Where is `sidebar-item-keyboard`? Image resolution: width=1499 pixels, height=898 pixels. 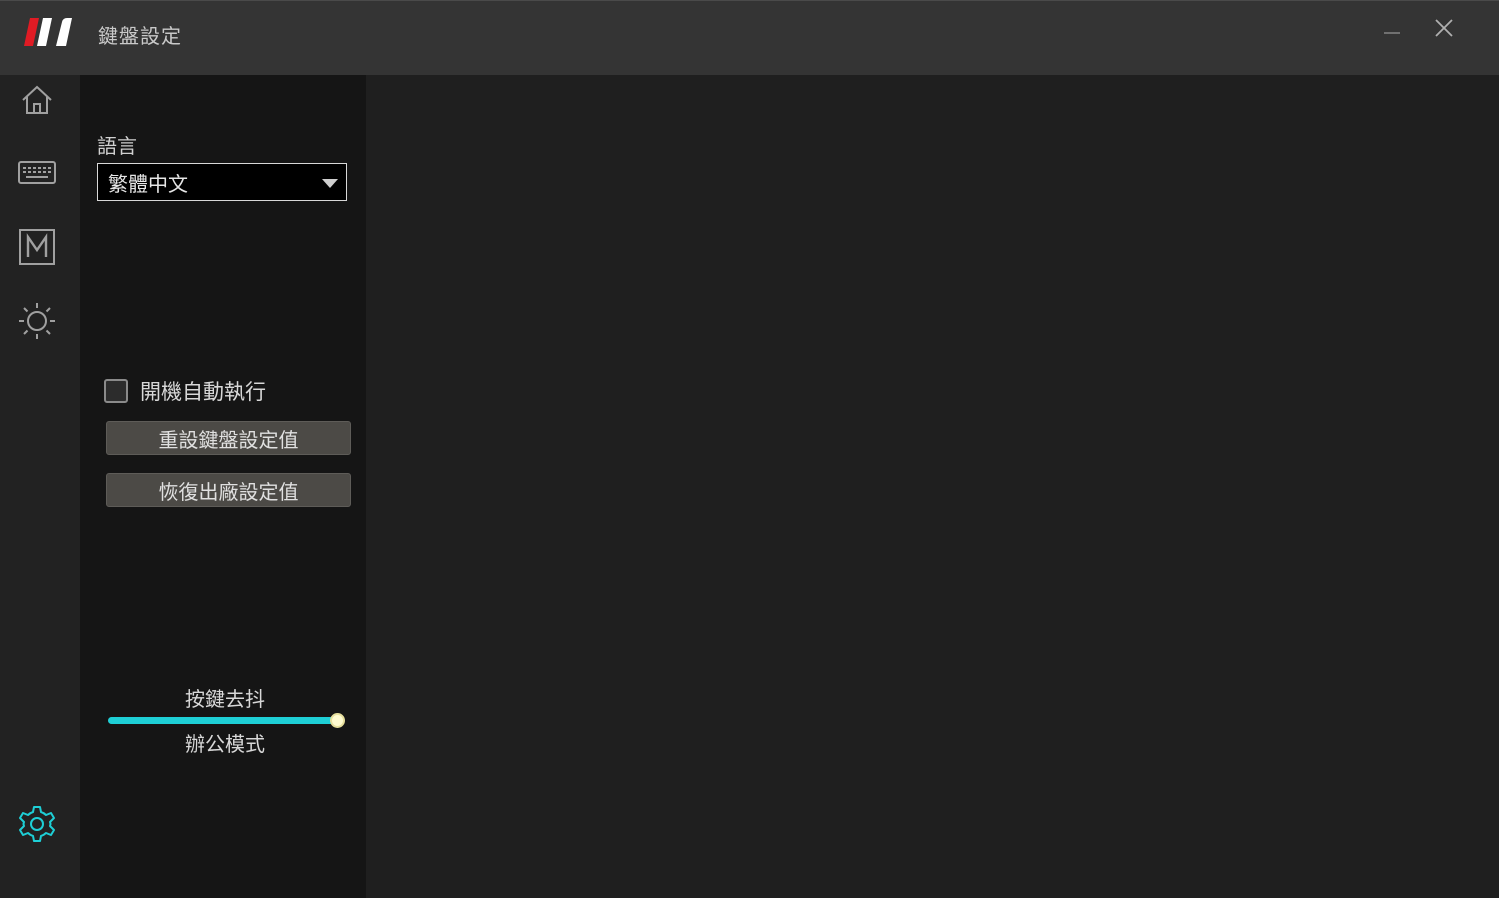
sidebar-item-keyboard is located at coordinates (37, 173).